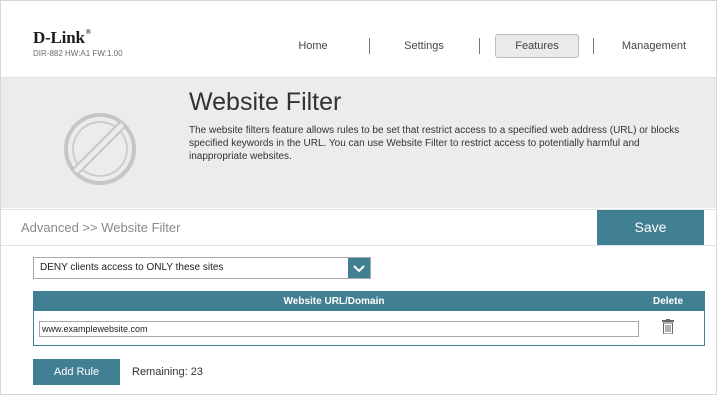  What do you see at coordinates (160, 372) in the screenshot?
I see `remaining-label: Remaining:` at bounding box center [160, 372].